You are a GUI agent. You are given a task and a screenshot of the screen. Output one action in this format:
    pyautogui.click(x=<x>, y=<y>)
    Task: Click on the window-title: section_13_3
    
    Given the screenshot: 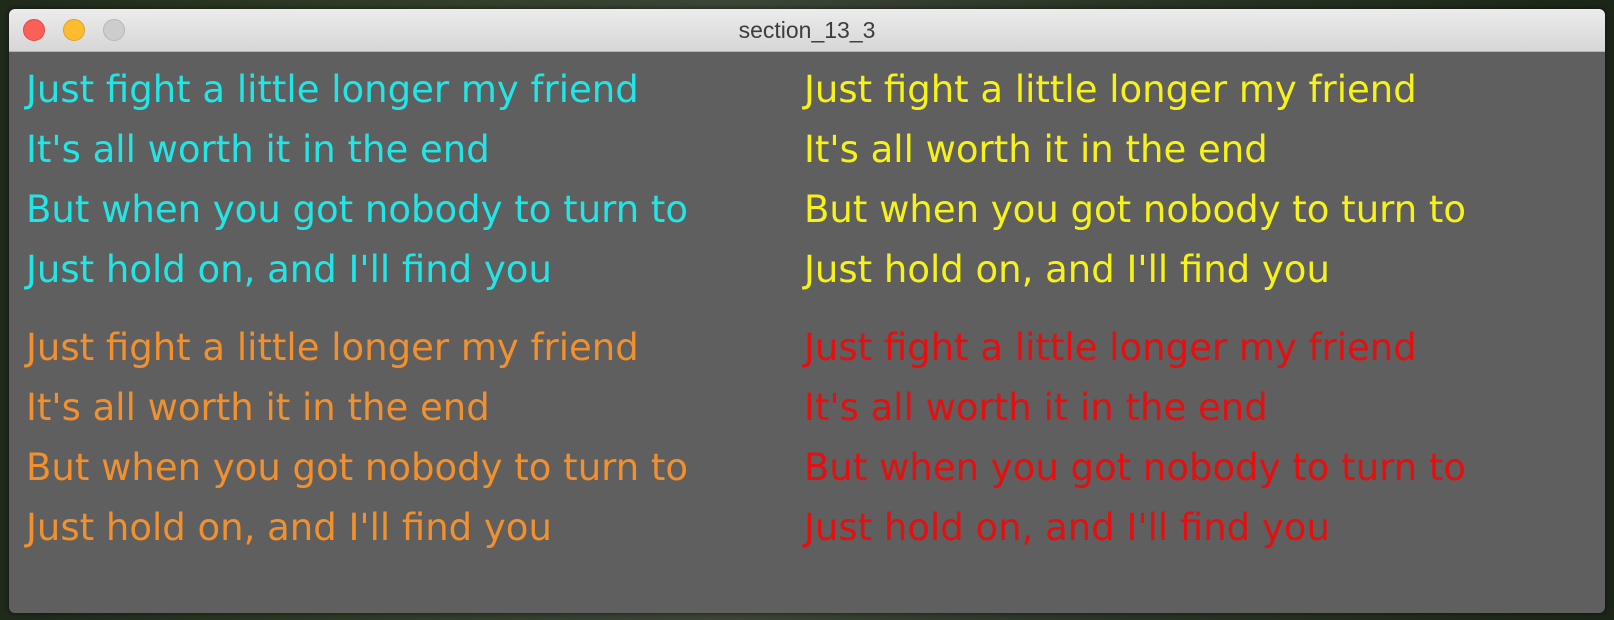 What is the action you would take?
    pyautogui.click(x=807, y=30)
    